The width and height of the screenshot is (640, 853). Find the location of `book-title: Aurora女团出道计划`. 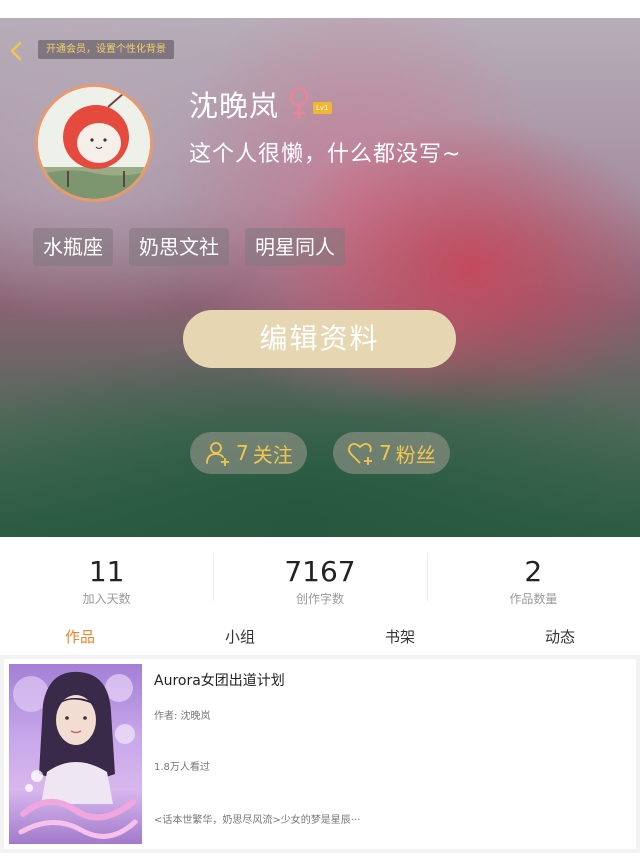

book-title: Aurora女团出道计划 is located at coordinates (219, 680).